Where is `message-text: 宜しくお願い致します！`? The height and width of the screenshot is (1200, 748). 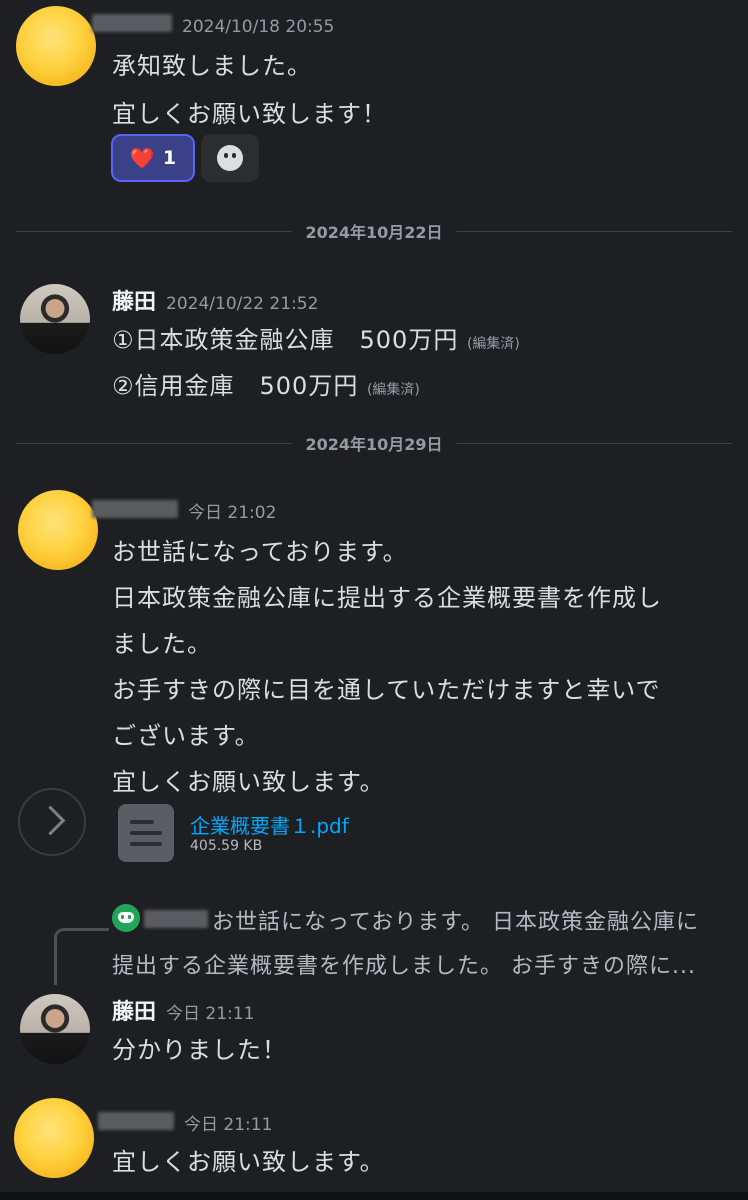 message-text: 宜しくお願い致します！ is located at coordinates (249, 114).